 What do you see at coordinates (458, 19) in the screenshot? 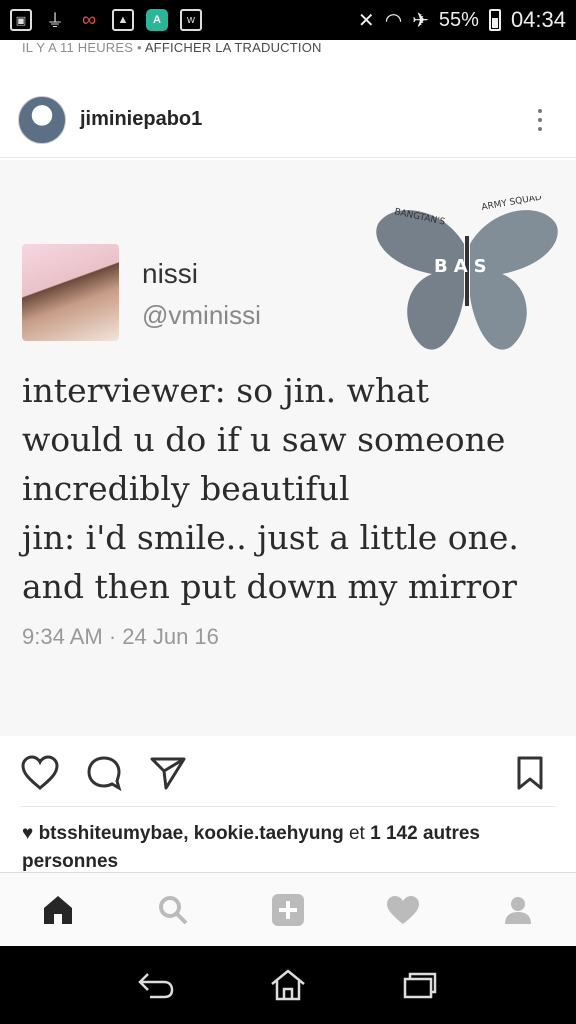
I see `battery-percent: 55%` at bounding box center [458, 19].